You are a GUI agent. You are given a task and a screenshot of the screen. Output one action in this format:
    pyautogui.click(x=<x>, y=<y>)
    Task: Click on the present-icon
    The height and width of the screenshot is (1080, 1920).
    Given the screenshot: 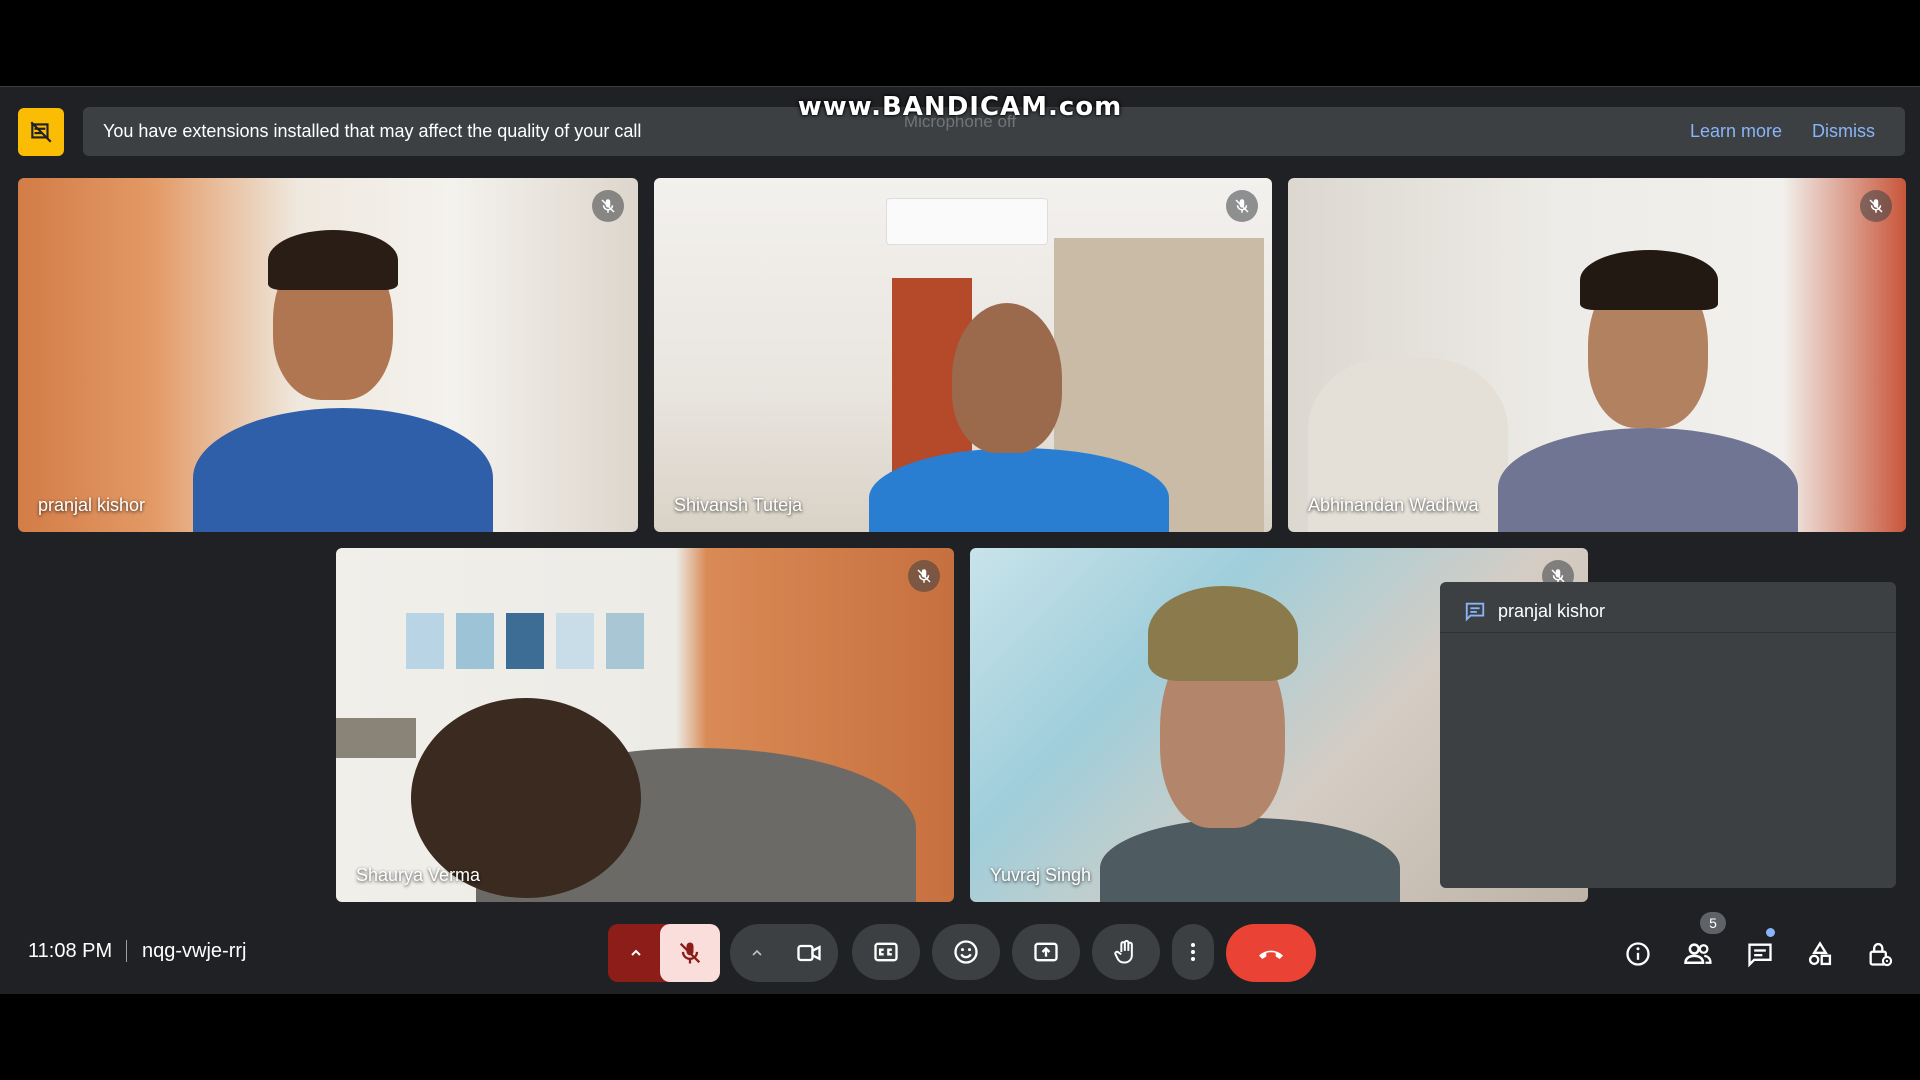 What is the action you would take?
    pyautogui.click(x=1046, y=952)
    